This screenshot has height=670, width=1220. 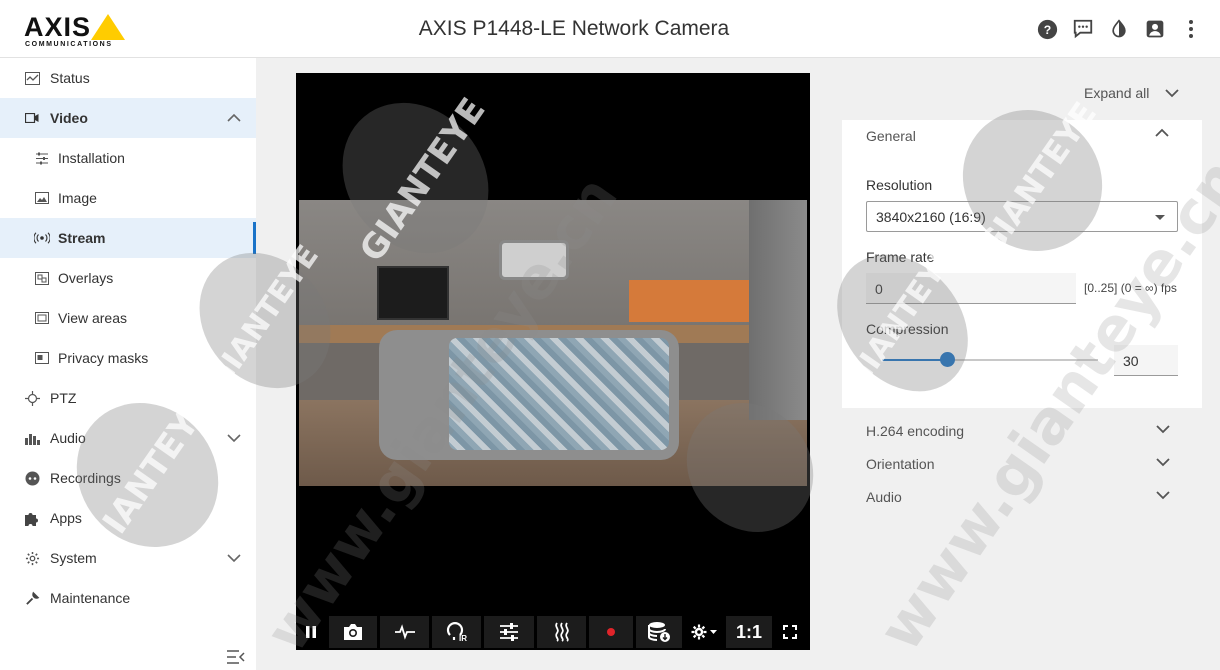 What do you see at coordinates (73, 558) in the screenshot?
I see `sidebar-item-label: System` at bounding box center [73, 558].